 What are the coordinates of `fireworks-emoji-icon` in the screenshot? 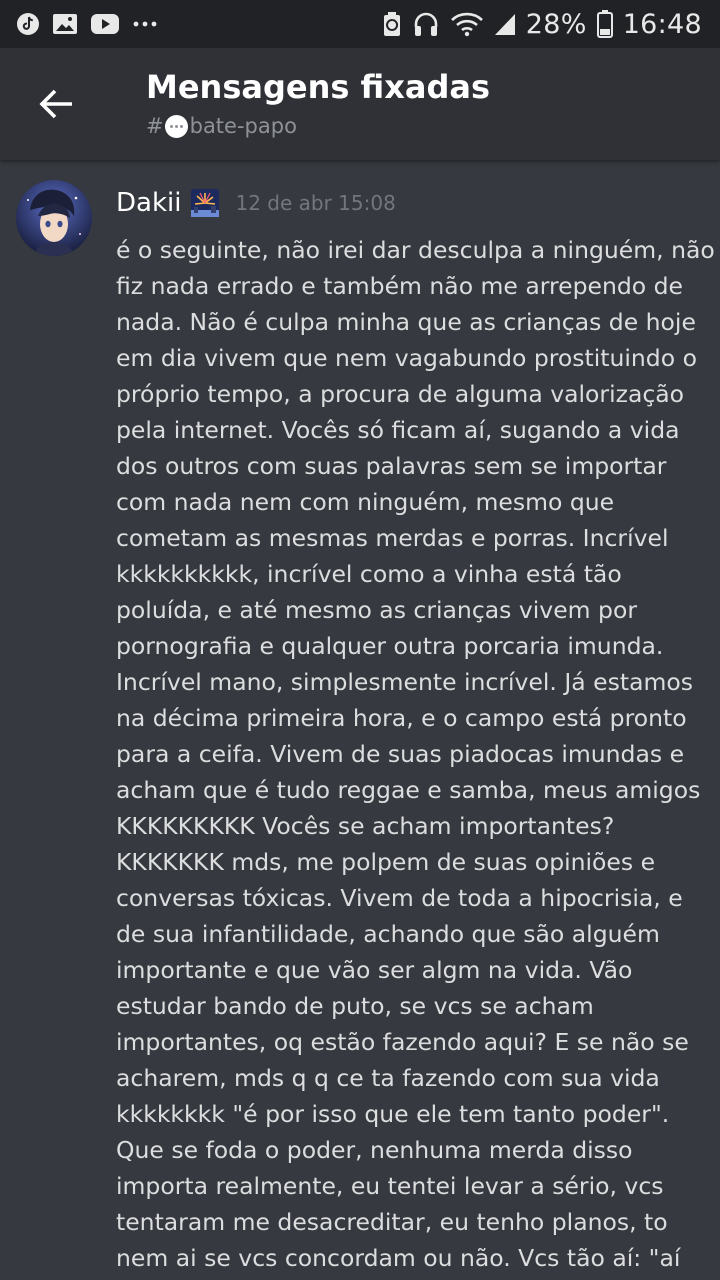 It's located at (205, 203).